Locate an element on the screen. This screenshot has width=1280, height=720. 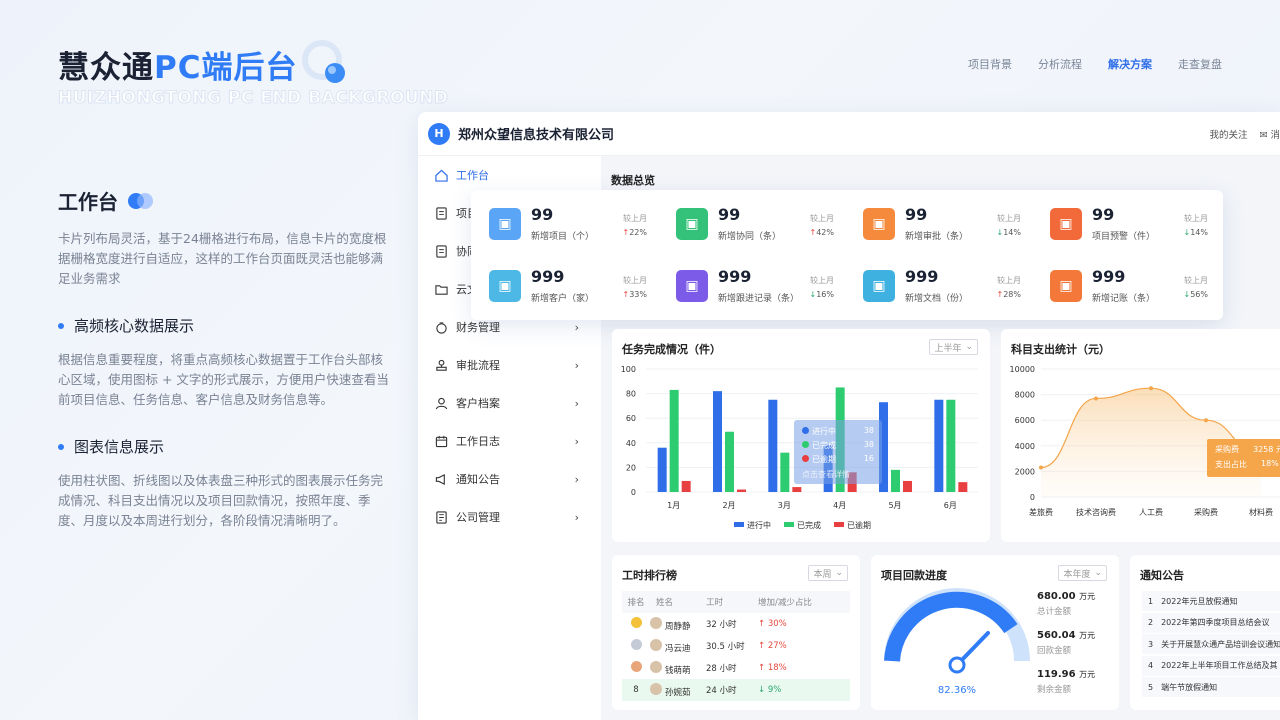
notice-index: 1 is located at coordinates (1151, 601).